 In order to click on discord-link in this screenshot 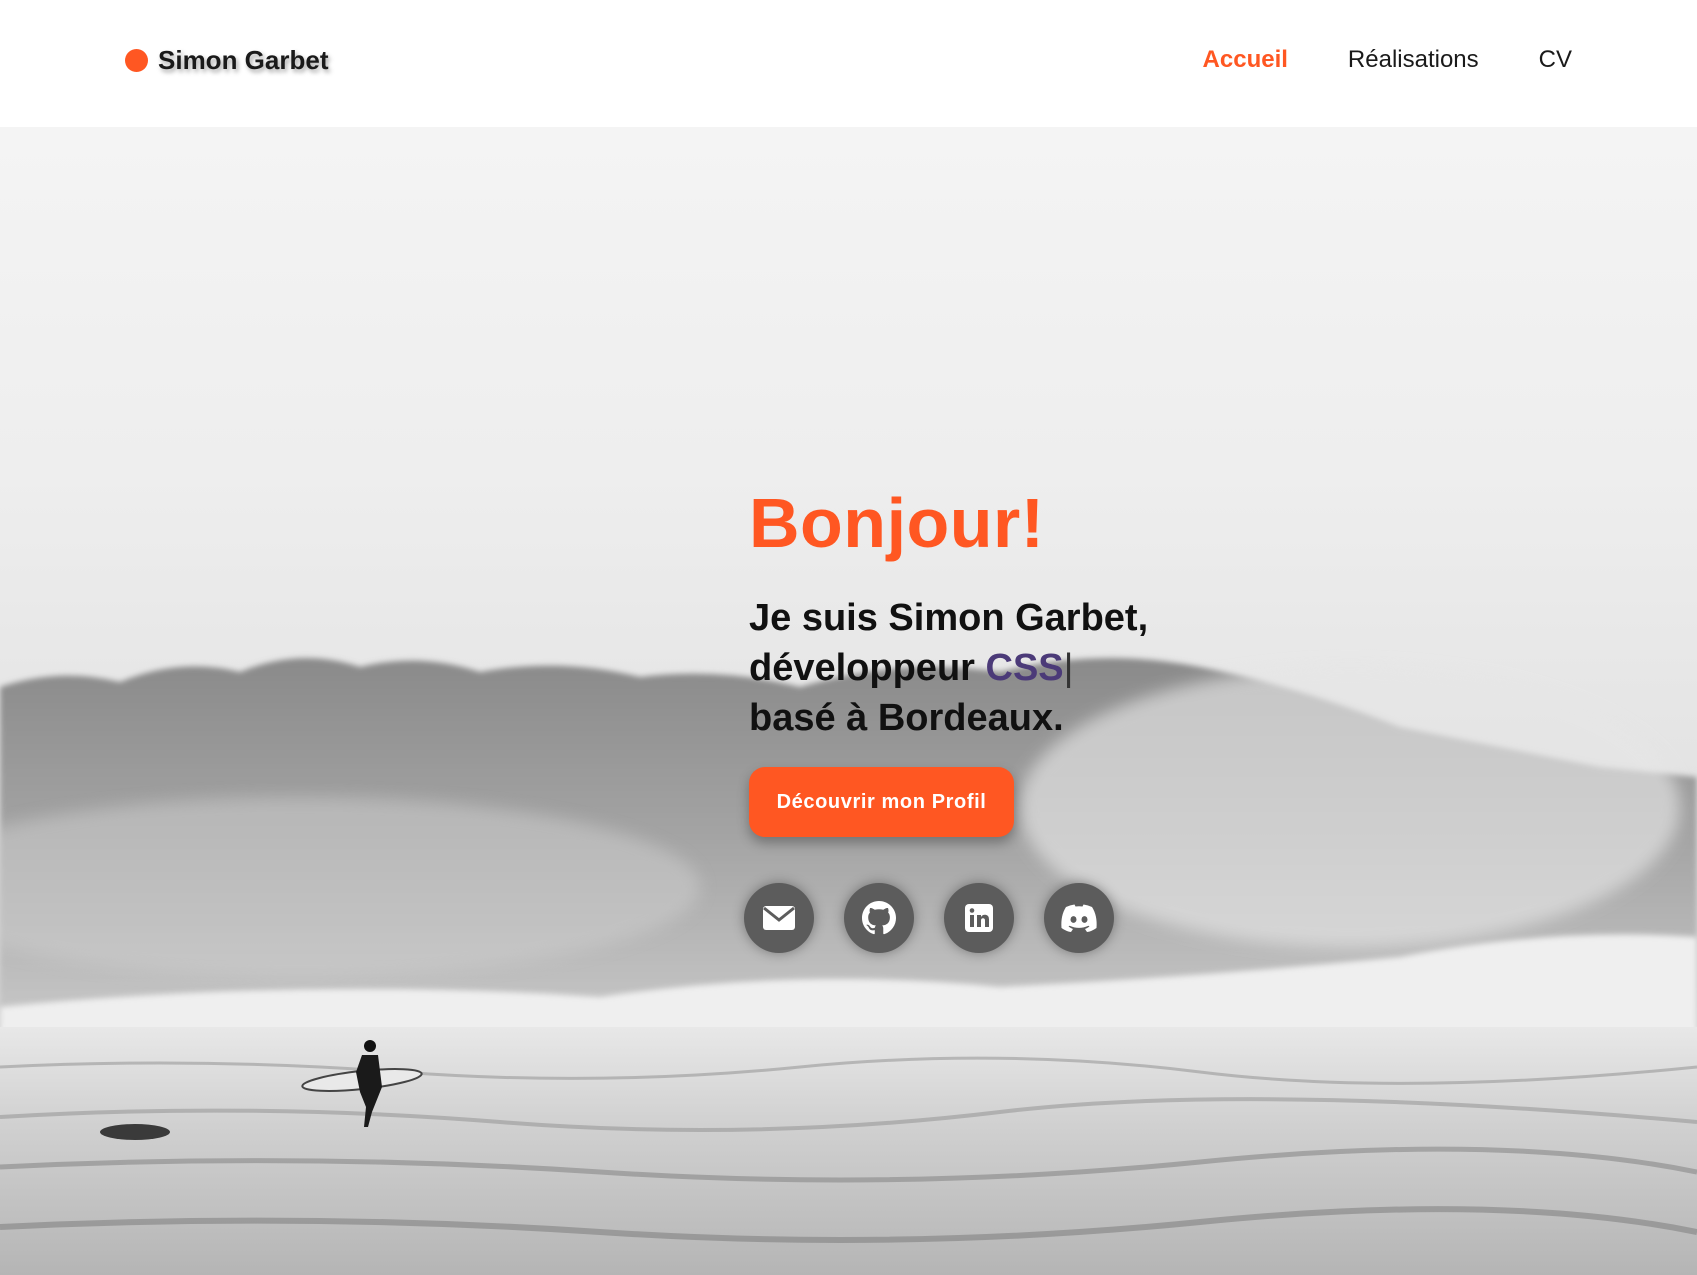, I will do `click(1079, 918)`.